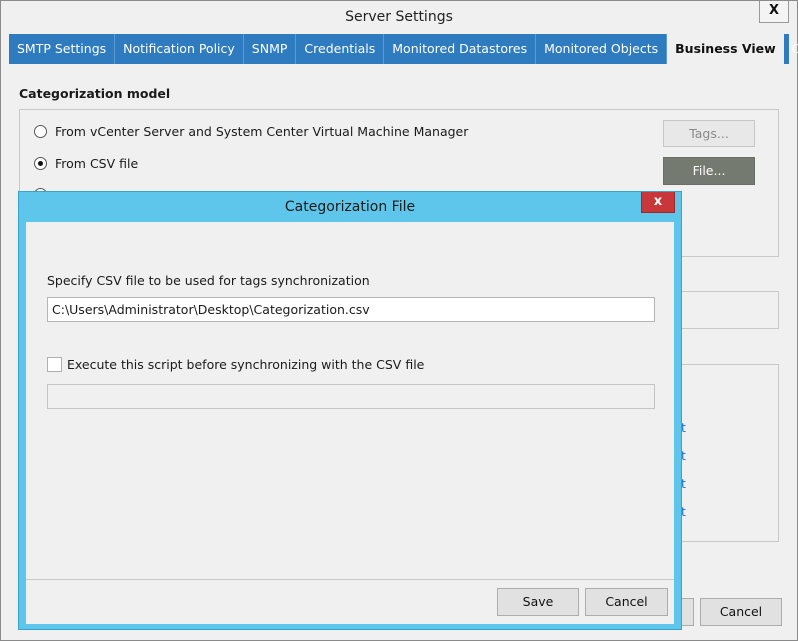  I want to click on dialog-footer-divider, so click(350, 579).